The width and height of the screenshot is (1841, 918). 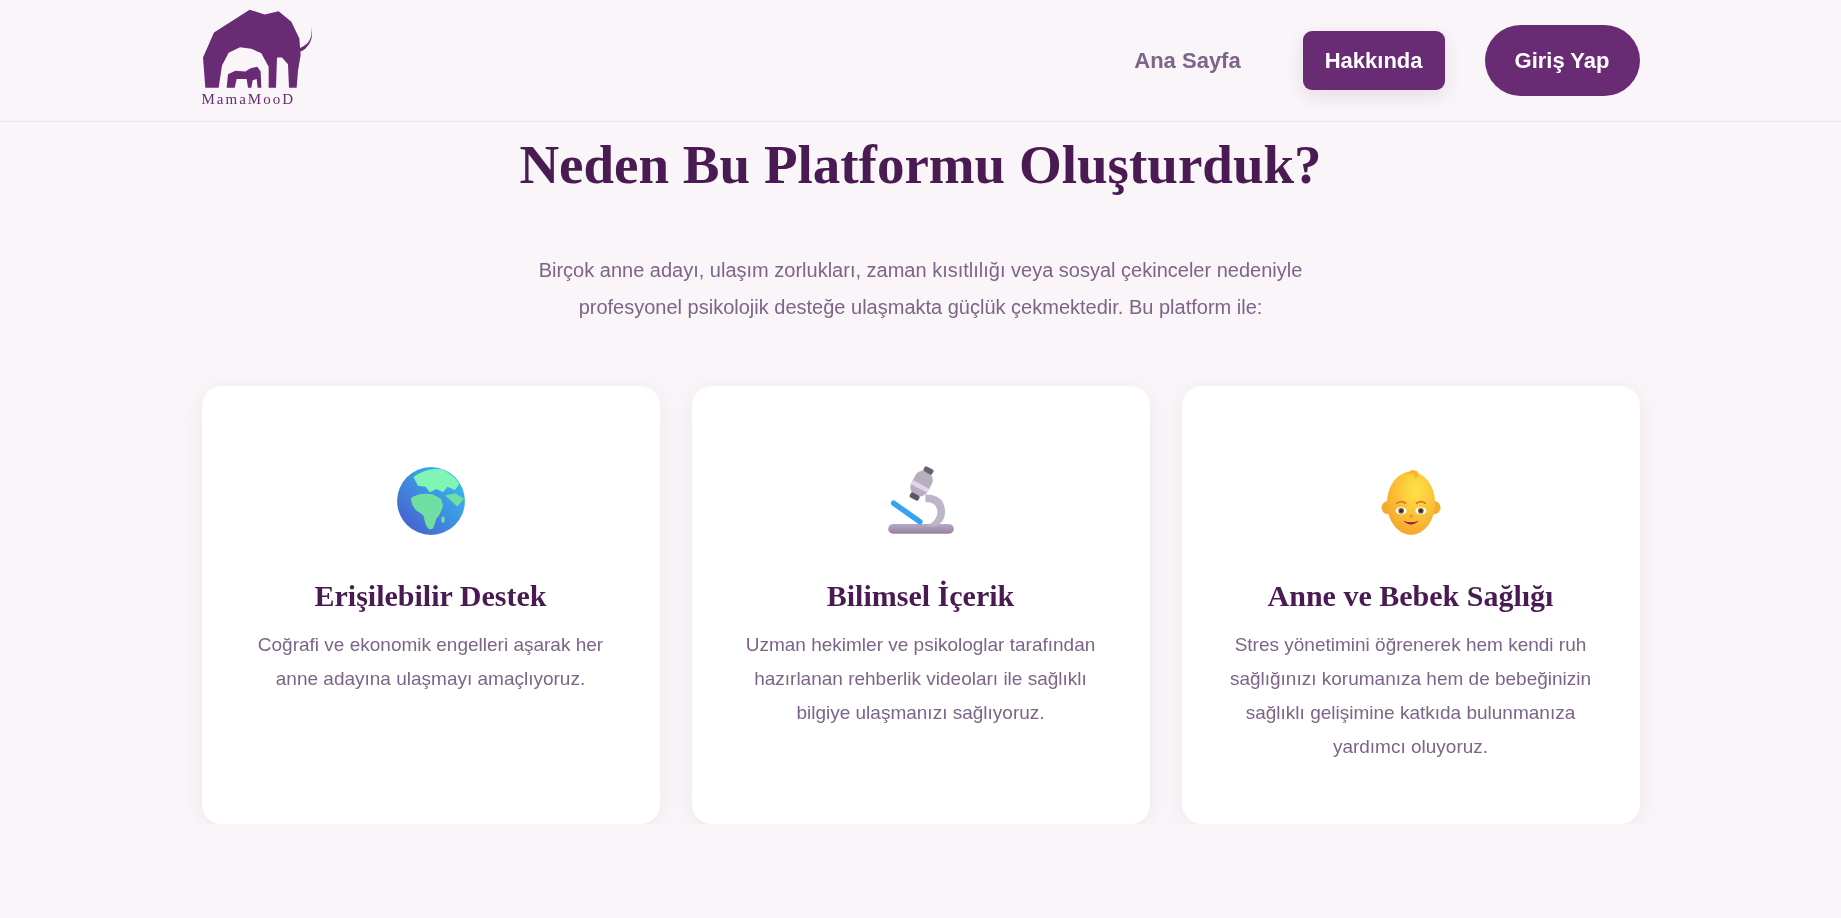 What do you see at coordinates (920, 165) in the screenshot?
I see `section-title: Neden Bu Platformu Oluşturduk?` at bounding box center [920, 165].